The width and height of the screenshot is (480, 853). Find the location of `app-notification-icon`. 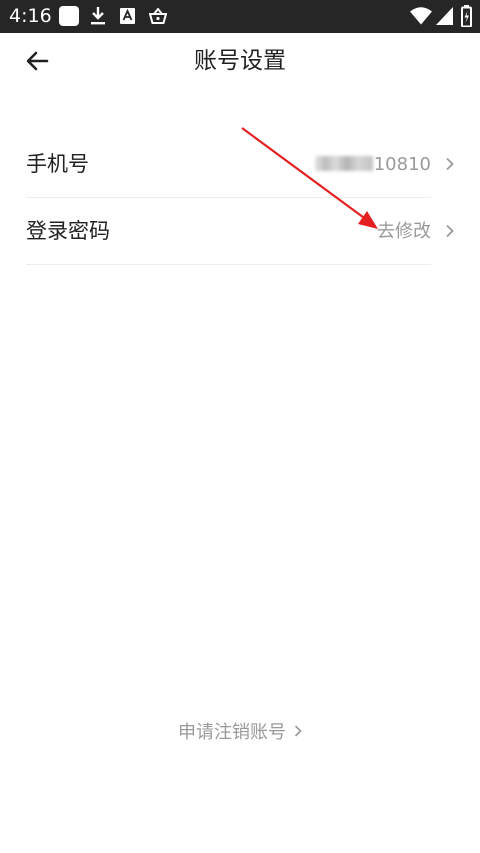

app-notification-icon is located at coordinates (69, 16).